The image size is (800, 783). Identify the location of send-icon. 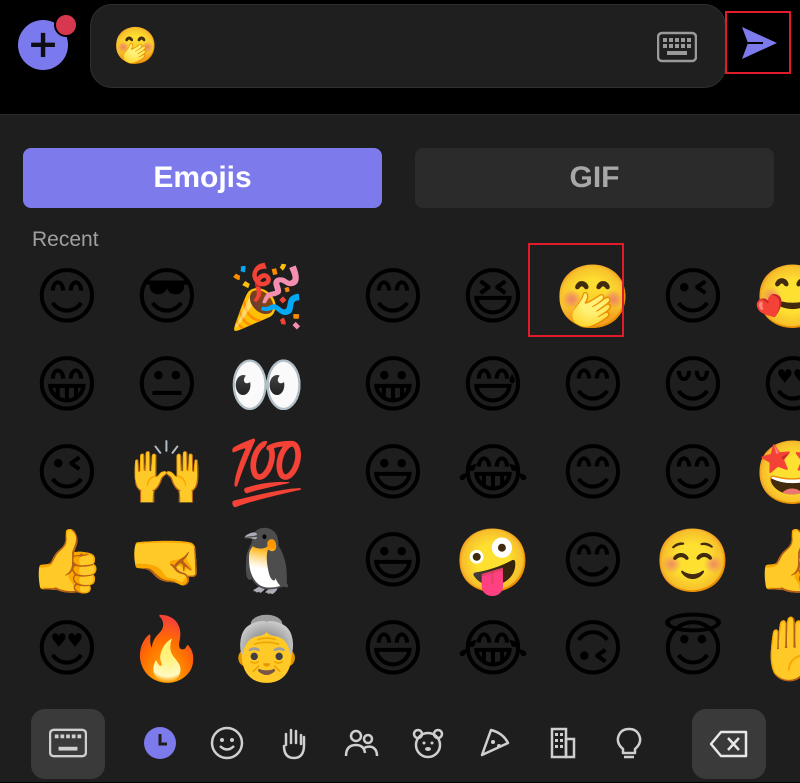
(759, 43).